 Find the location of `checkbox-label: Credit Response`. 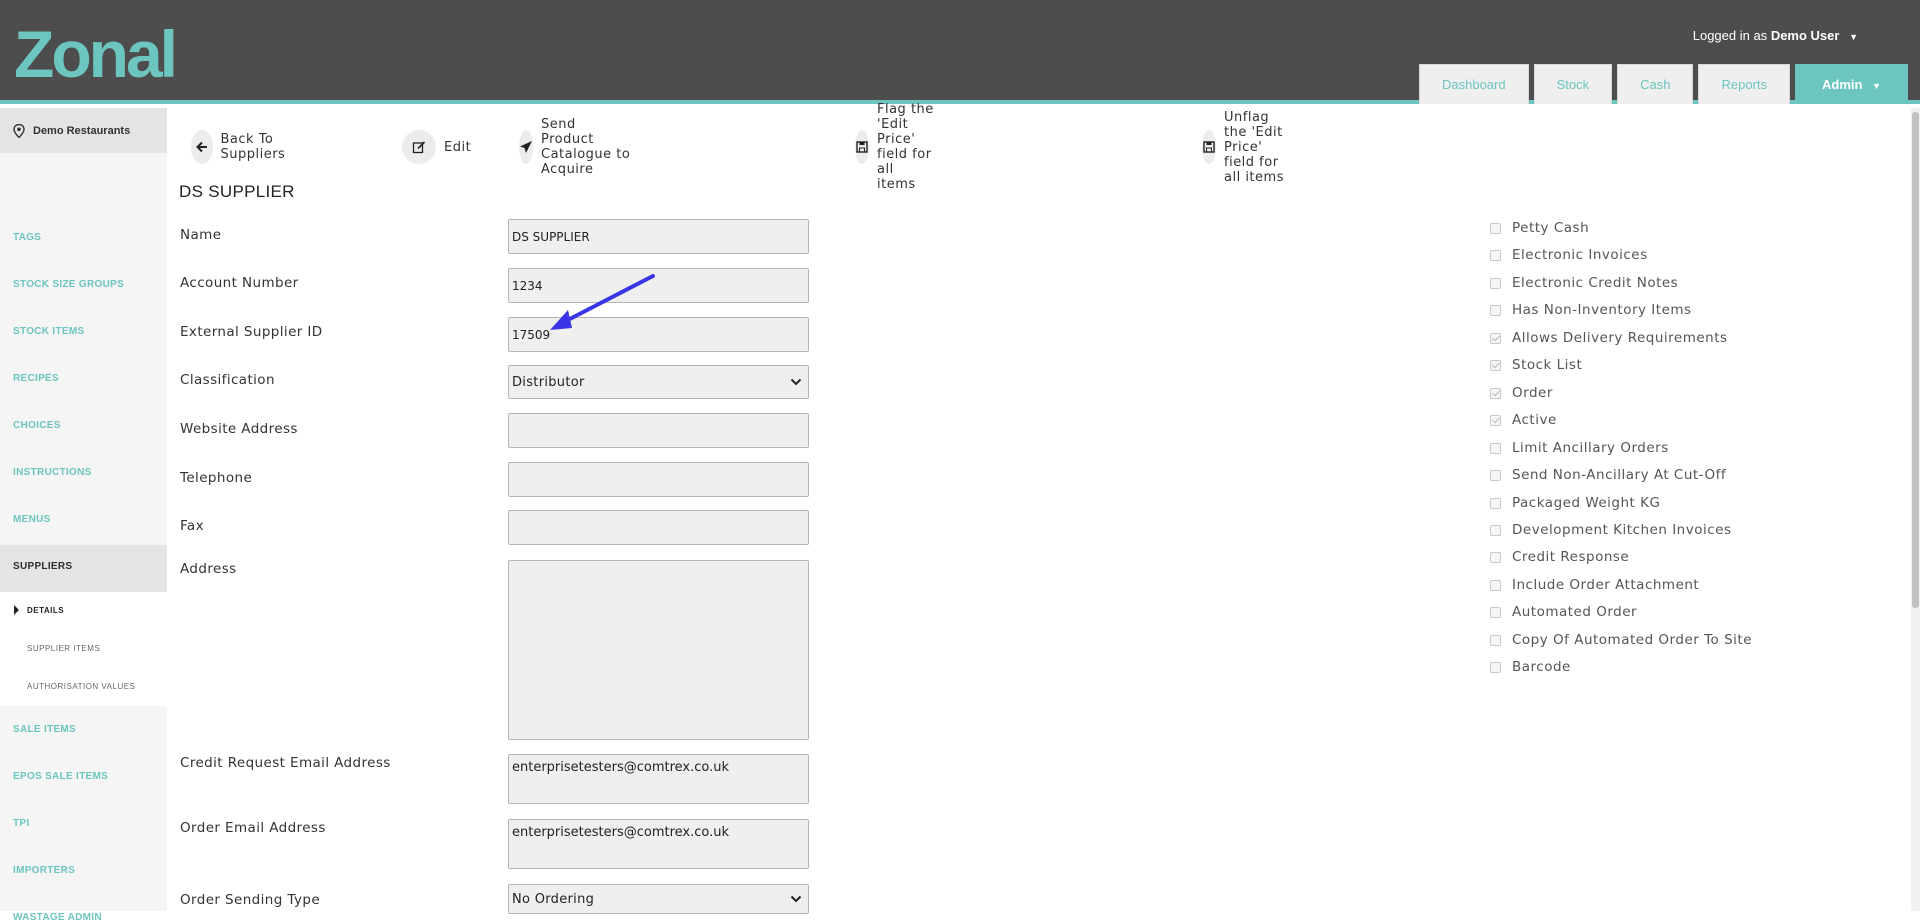

checkbox-label: Credit Response is located at coordinates (1571, 557).